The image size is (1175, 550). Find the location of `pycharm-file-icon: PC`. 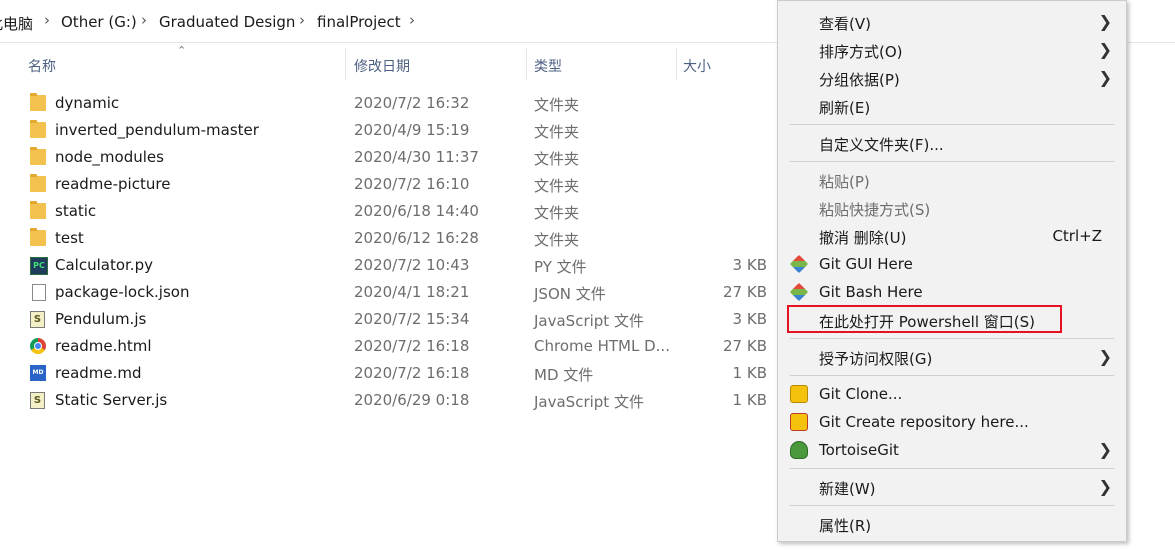

pycharm-file-icon: PC is located at coordinates (39, 266).